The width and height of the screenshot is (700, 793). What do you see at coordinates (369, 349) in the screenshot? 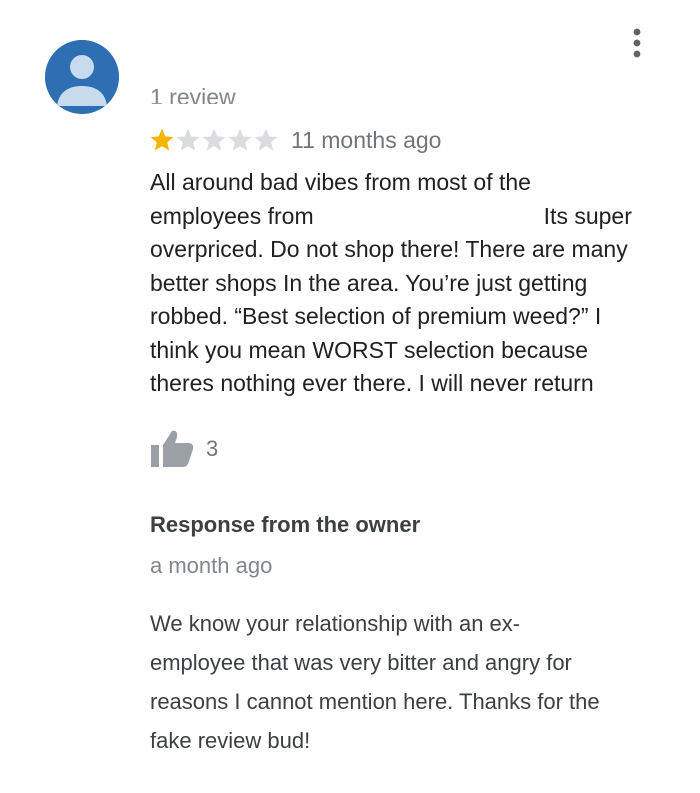
I see `text-line: think you mean WORST selection because` at bounding box center [369, 349].